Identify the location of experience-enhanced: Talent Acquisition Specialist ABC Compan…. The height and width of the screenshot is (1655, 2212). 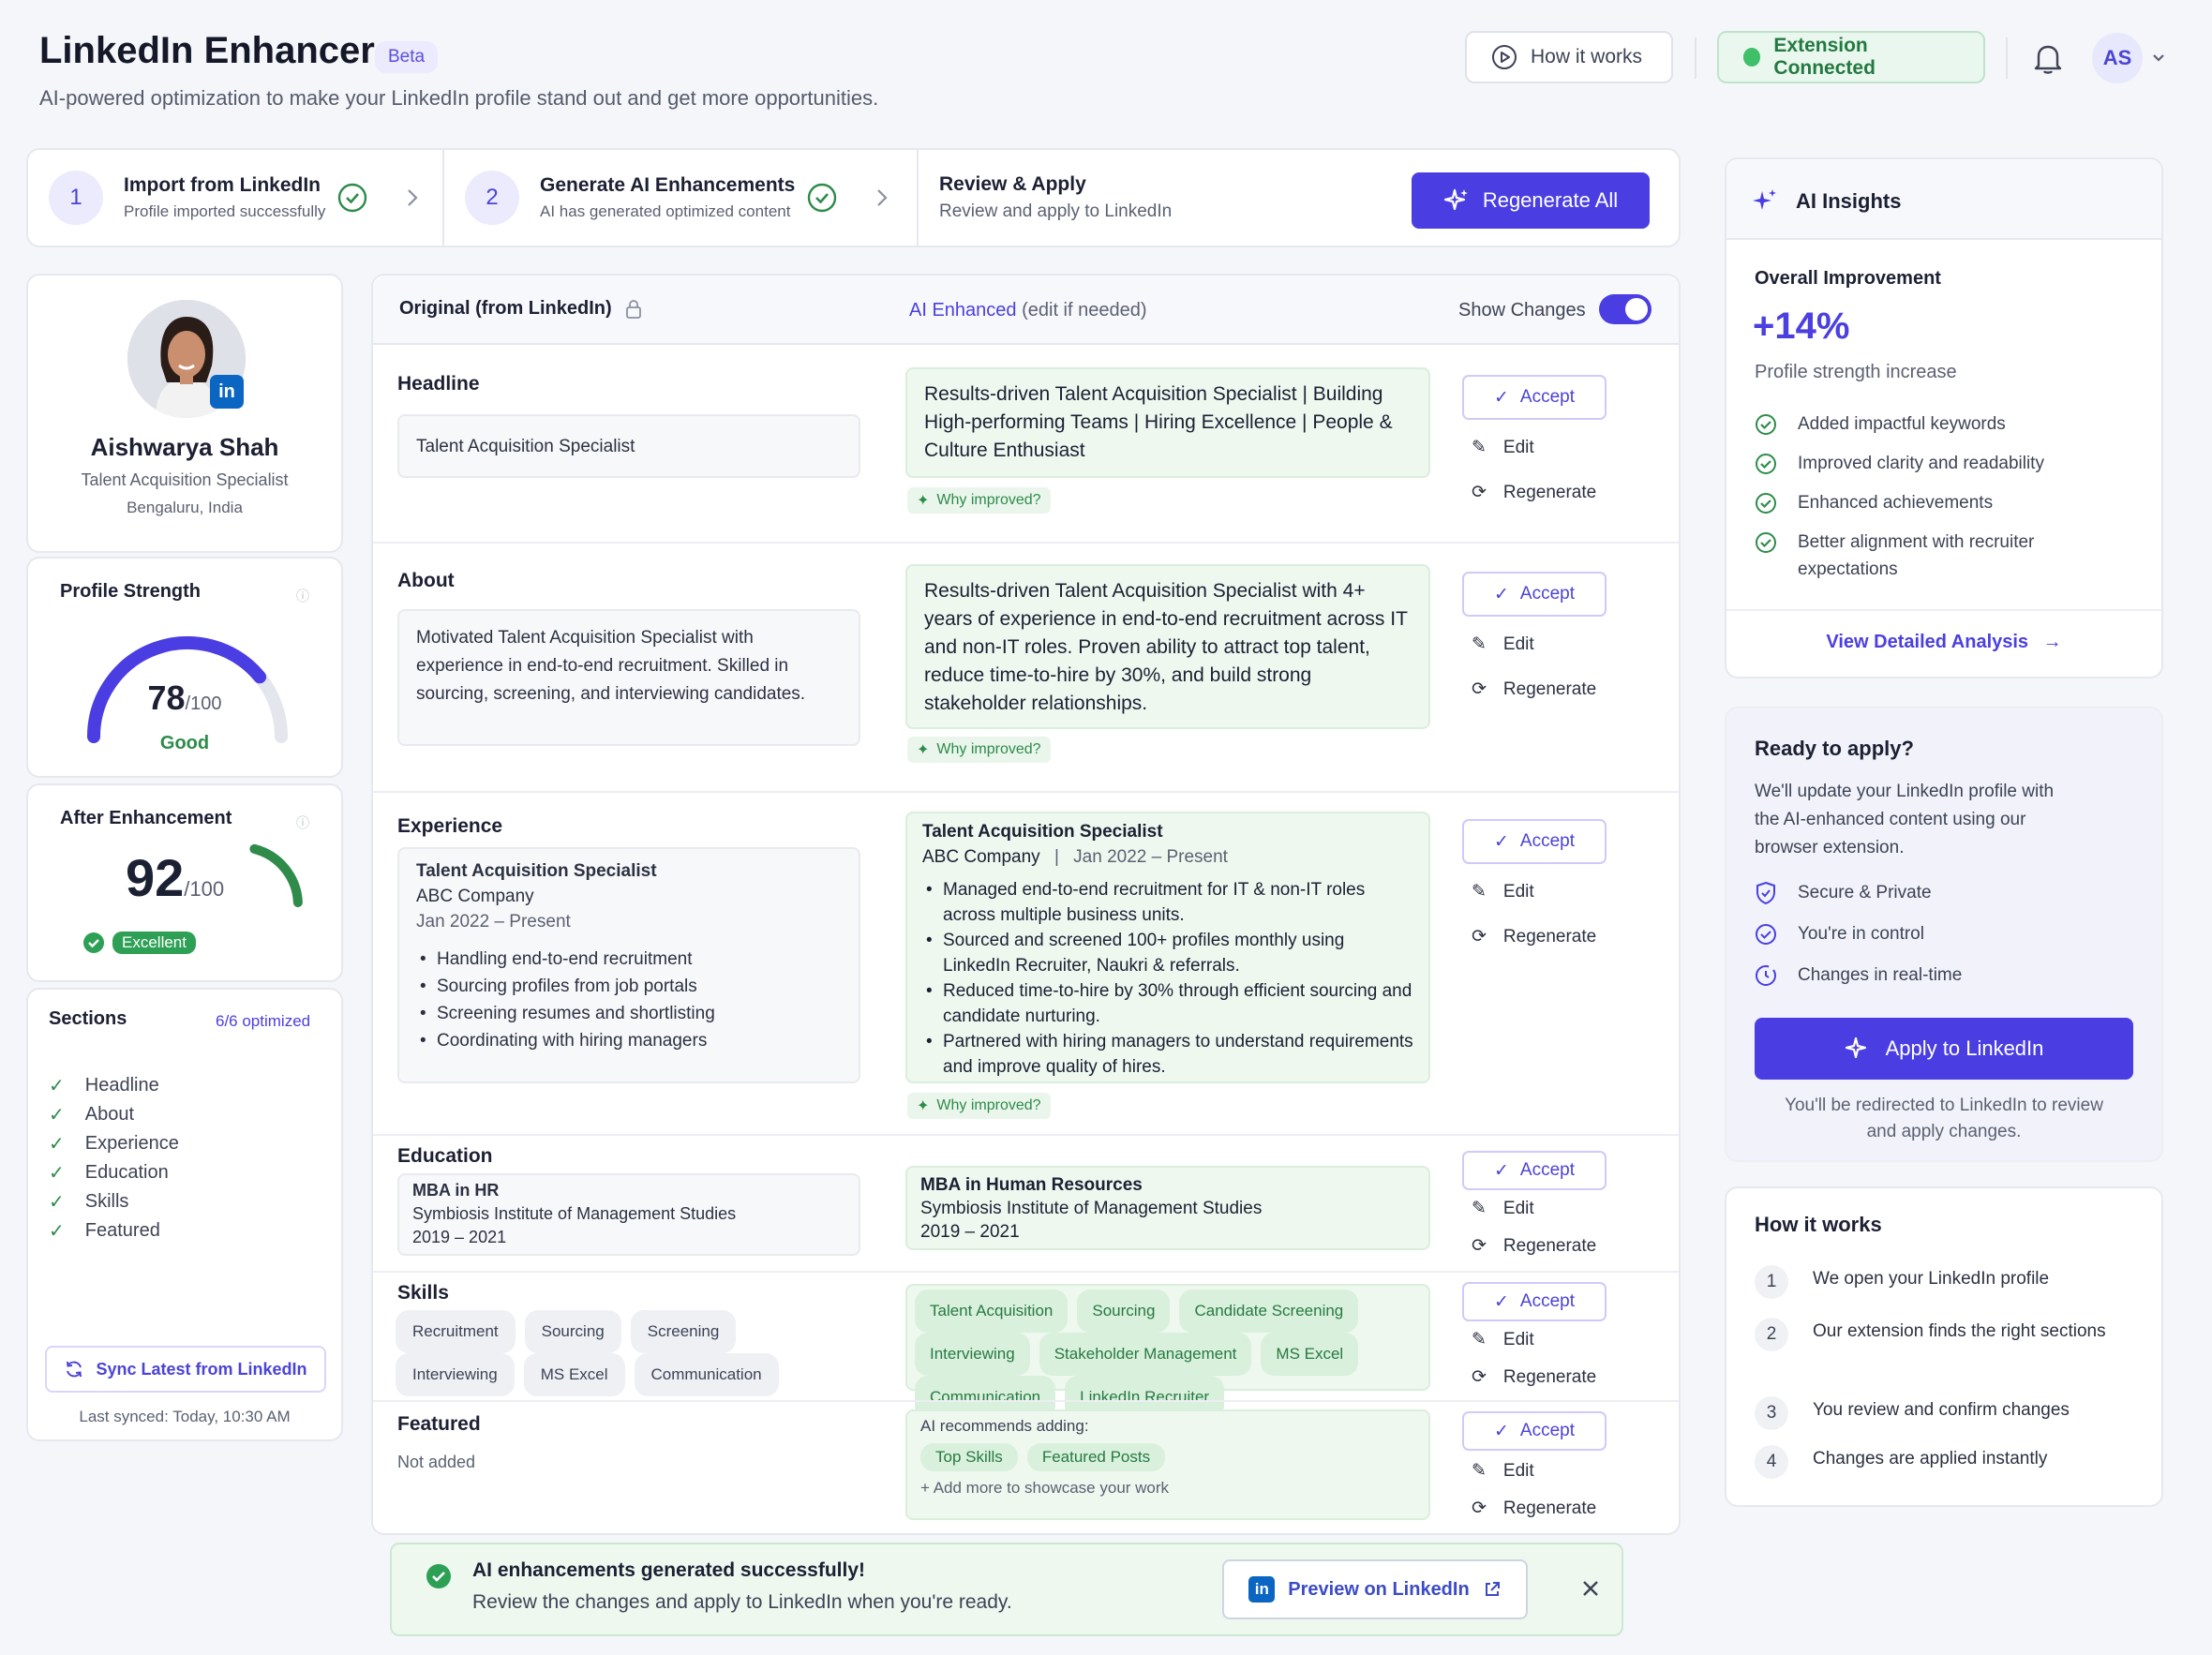
(1167, 947).